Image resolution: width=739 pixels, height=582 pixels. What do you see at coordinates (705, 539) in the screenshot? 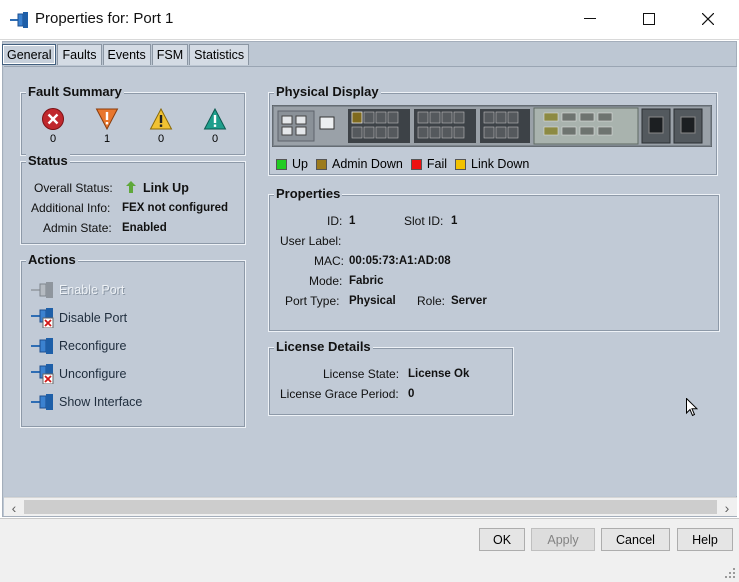
I see `help-button: Help` at bounding box center [705, 539].